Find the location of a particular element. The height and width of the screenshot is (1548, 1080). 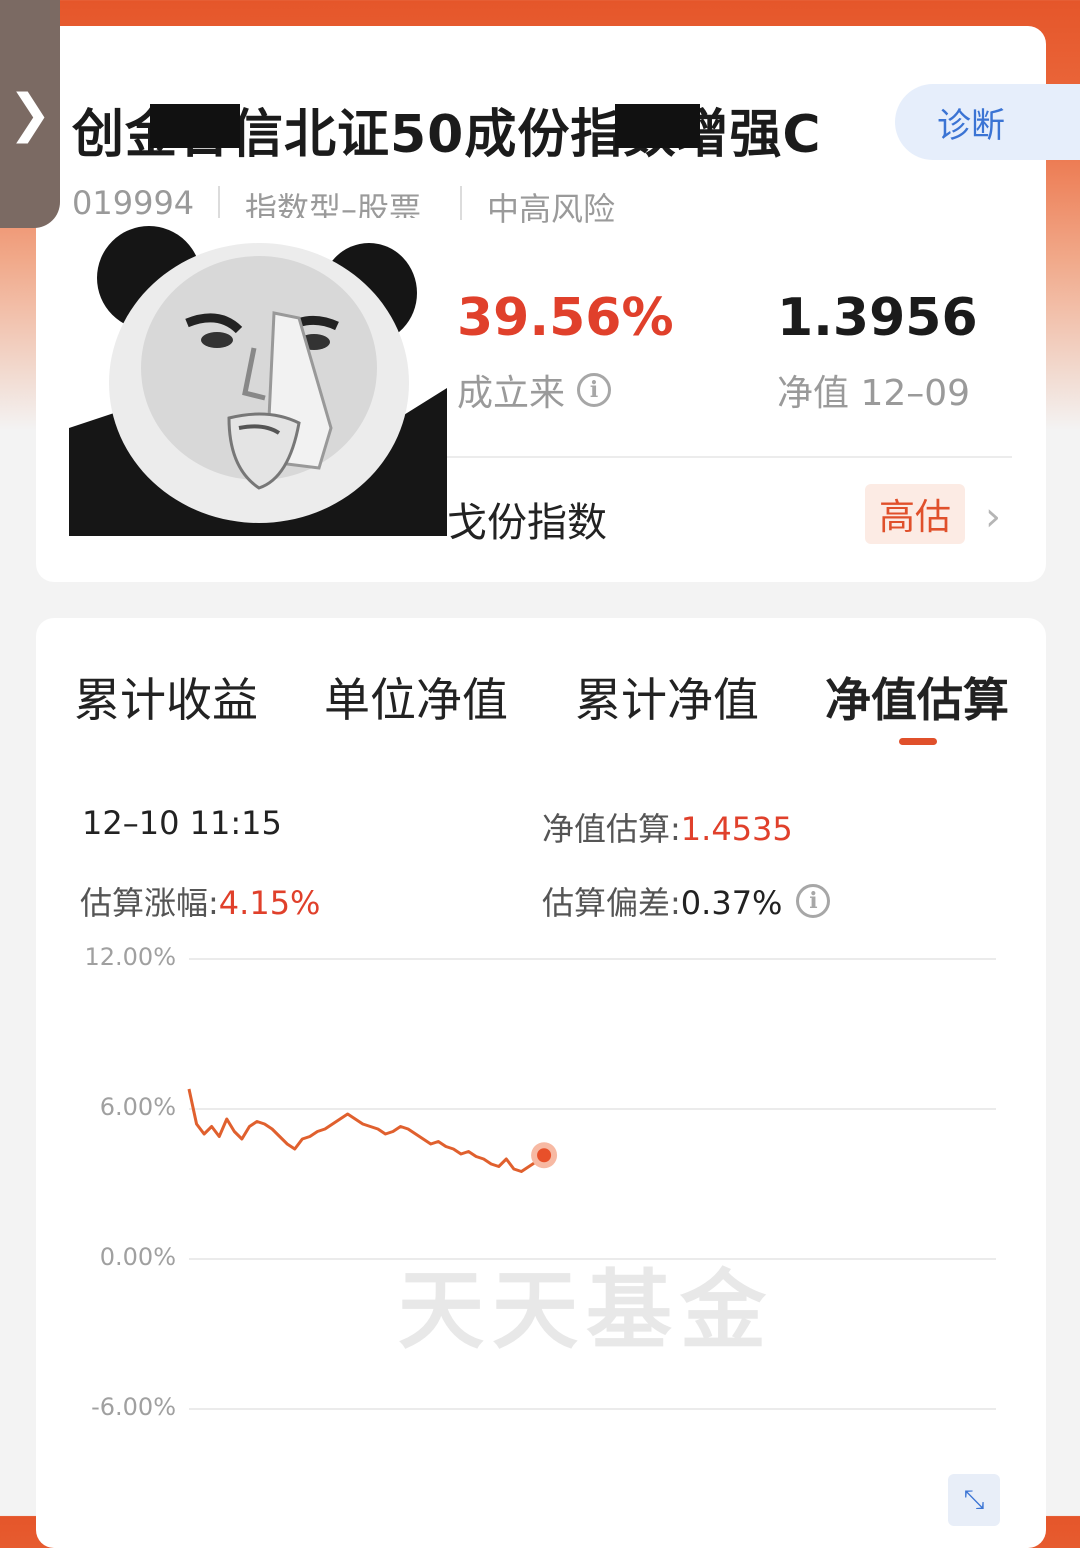

series-line is located at coordinates (366, 1130).